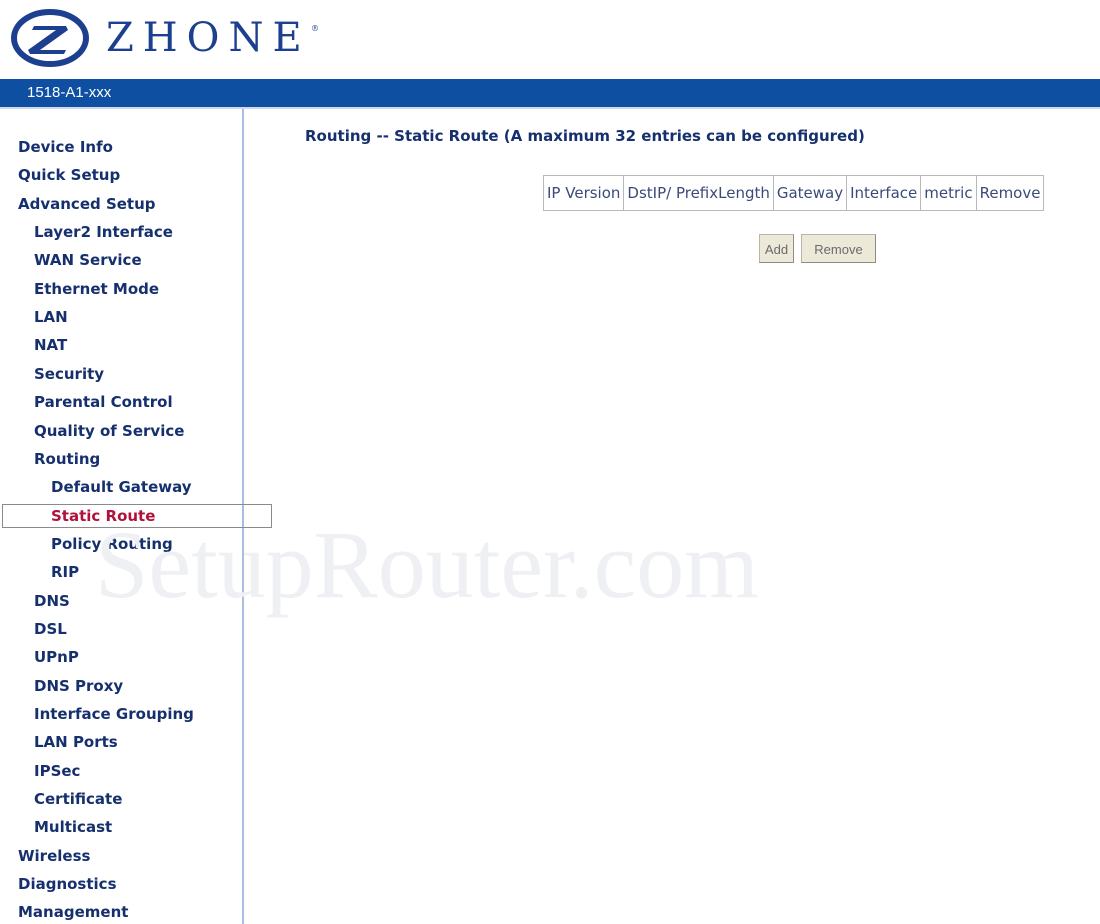  I want to click on header: ZHONE ®, so click(550, 39).